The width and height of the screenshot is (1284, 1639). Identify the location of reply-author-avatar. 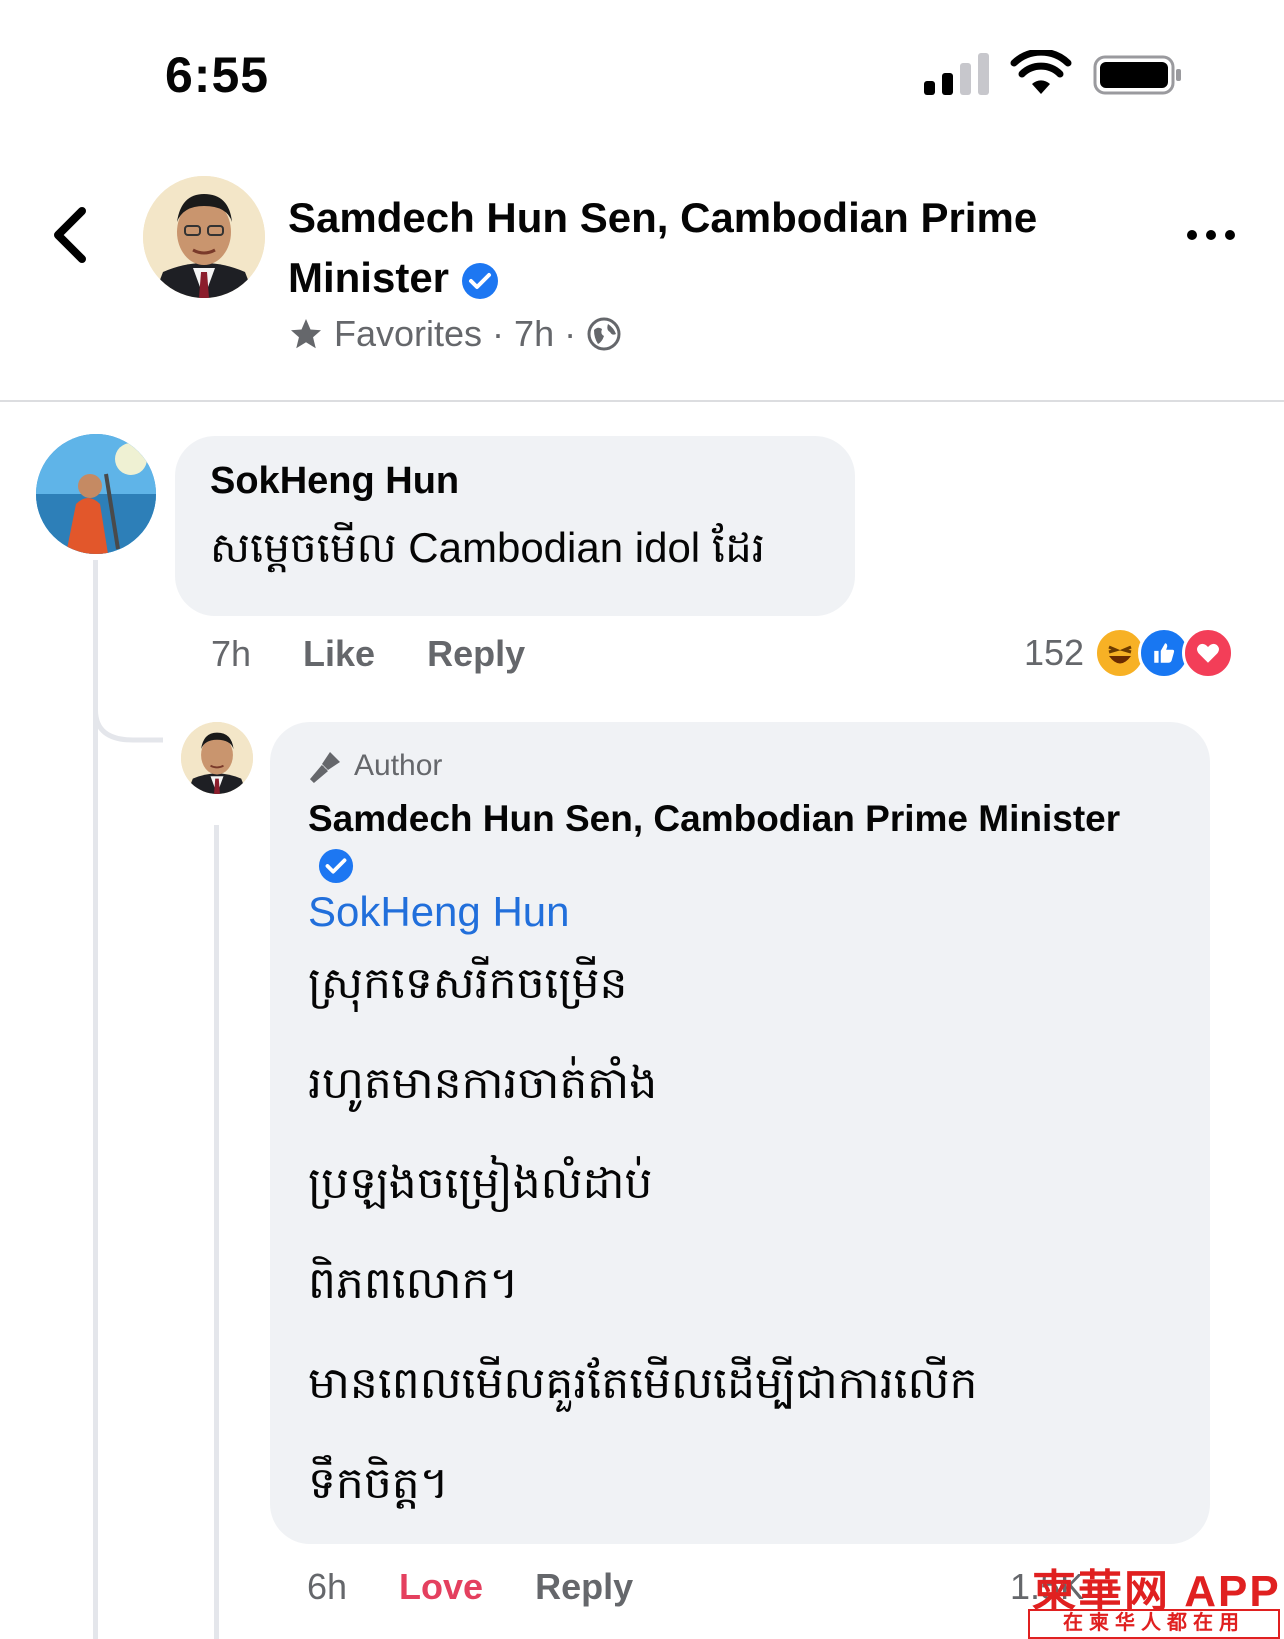
(217, 758).